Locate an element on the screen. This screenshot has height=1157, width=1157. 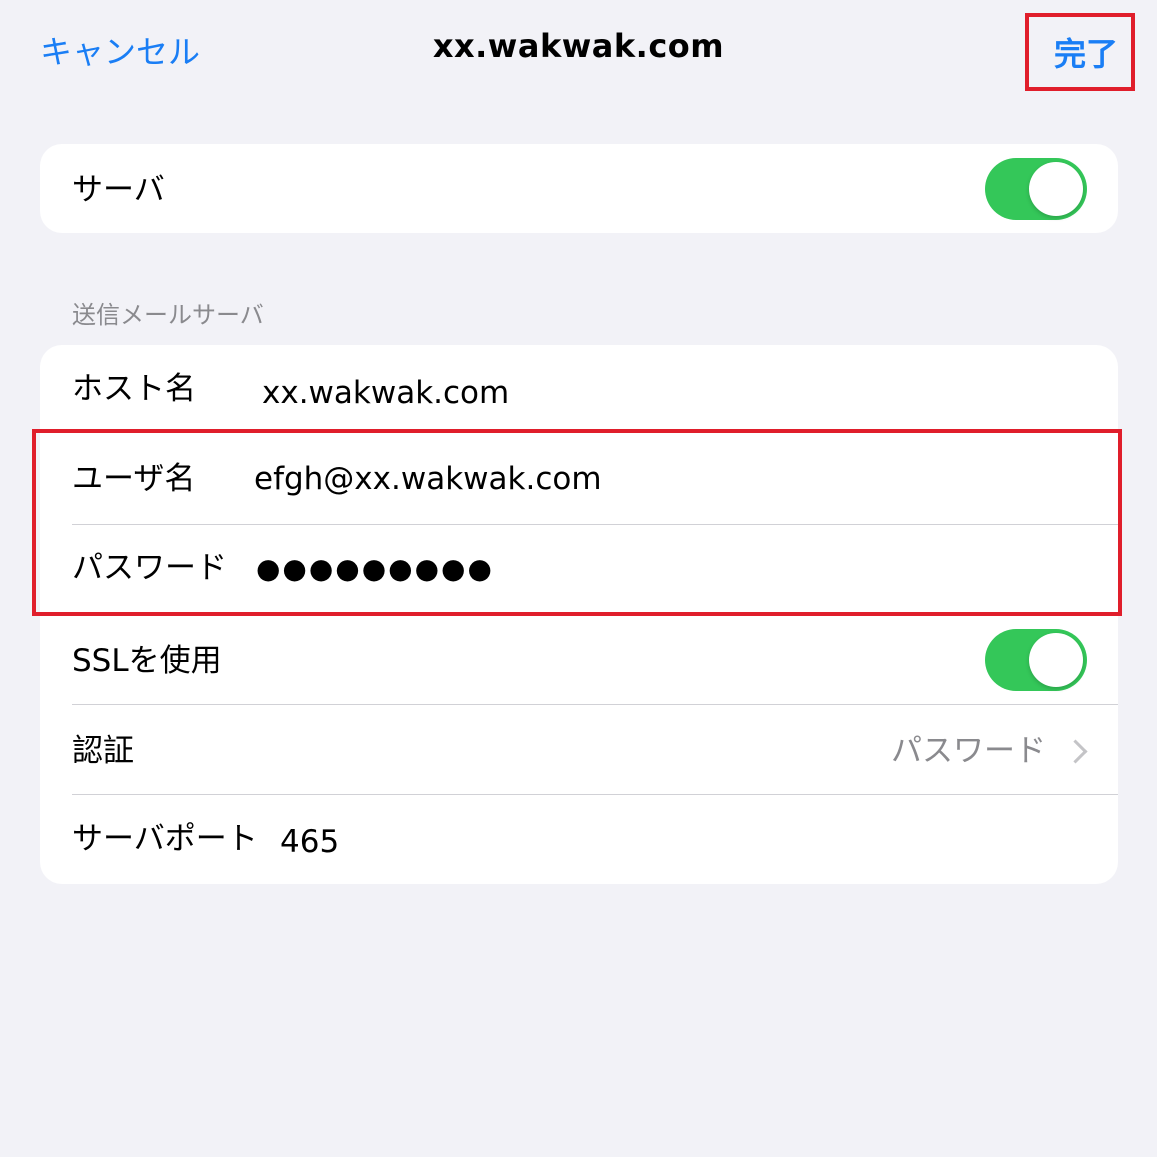
auth-row: 認証 パスワード is located at coordinates (579, 750).